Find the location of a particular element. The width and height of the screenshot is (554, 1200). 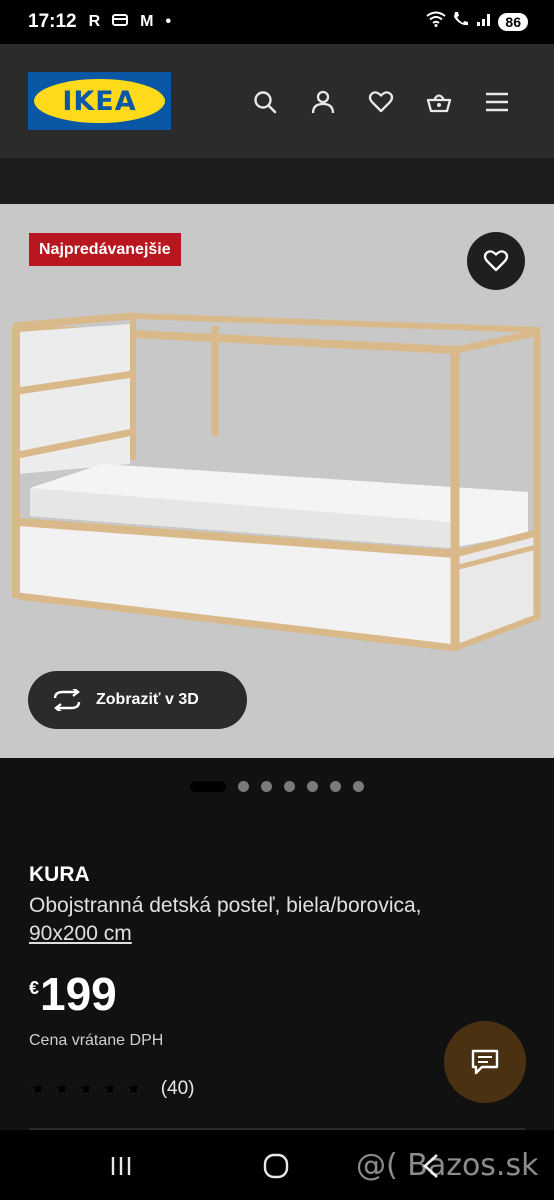

logo-text: IKEA is located at coordinates (99, 101).